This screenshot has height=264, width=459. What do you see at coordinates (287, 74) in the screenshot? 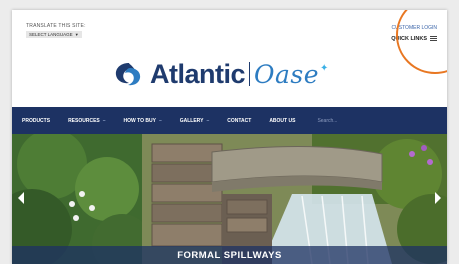
I see `logo-brand-secondary: Oase` at bounding box center [287, 74].